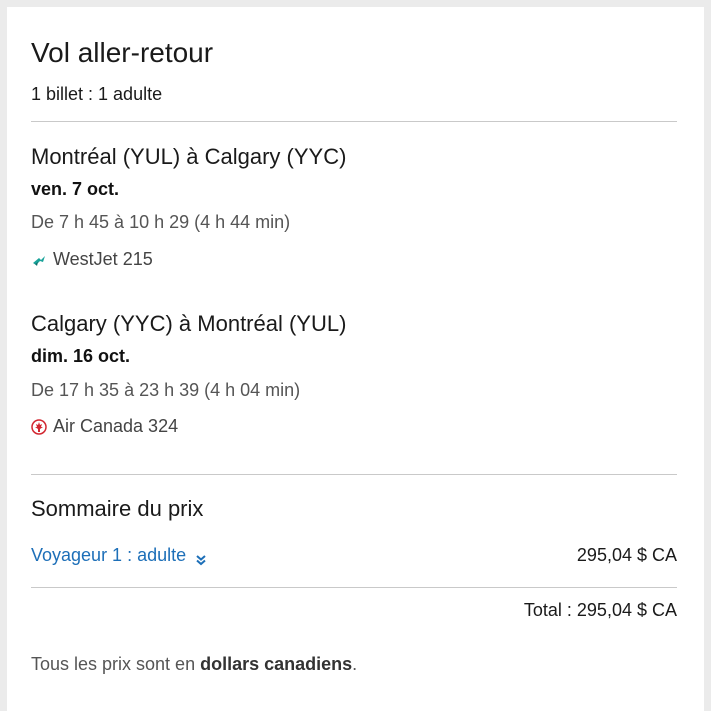 This screenshot has height=711, width=711. Describe the element at coordinates (201, 557) in the screenshot. I see `chevron-double-down-icon` at that location.